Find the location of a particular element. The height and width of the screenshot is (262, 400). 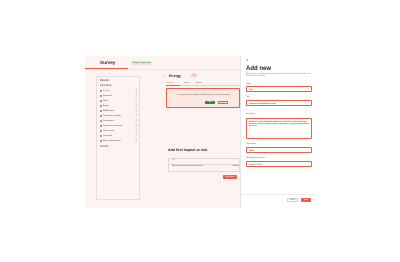

title-input: Inefficient equipment usage is located at coordinates (279, 103).